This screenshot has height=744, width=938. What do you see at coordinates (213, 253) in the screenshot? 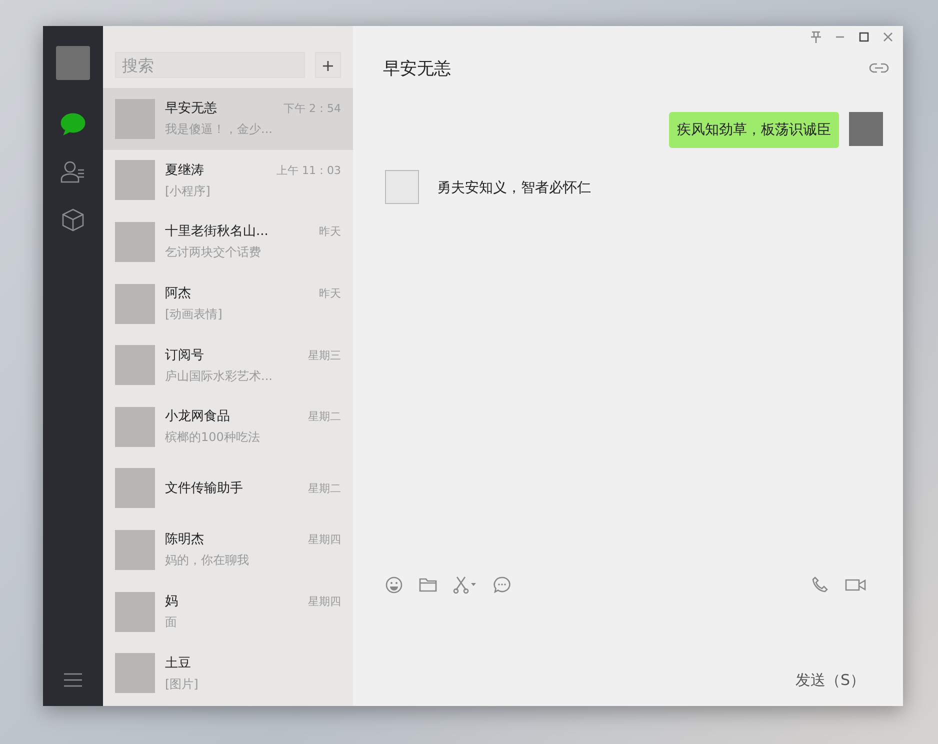
I see `message-preview: 乞讨两块交个话费` at bounding box center [213, 253].